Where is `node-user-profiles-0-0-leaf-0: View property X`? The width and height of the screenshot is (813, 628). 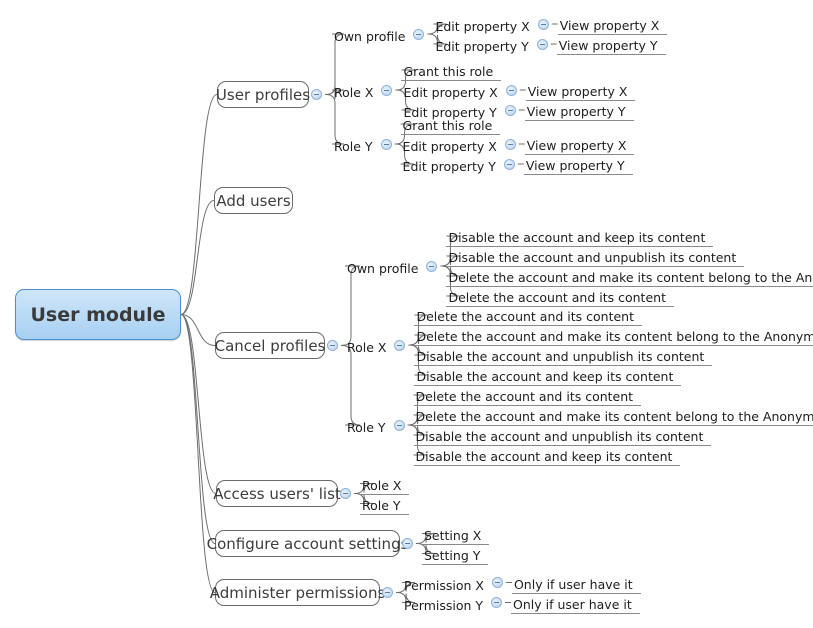
node-user-profiles-0-0-leaf-0: View property X is located at coordinates (612, 24).